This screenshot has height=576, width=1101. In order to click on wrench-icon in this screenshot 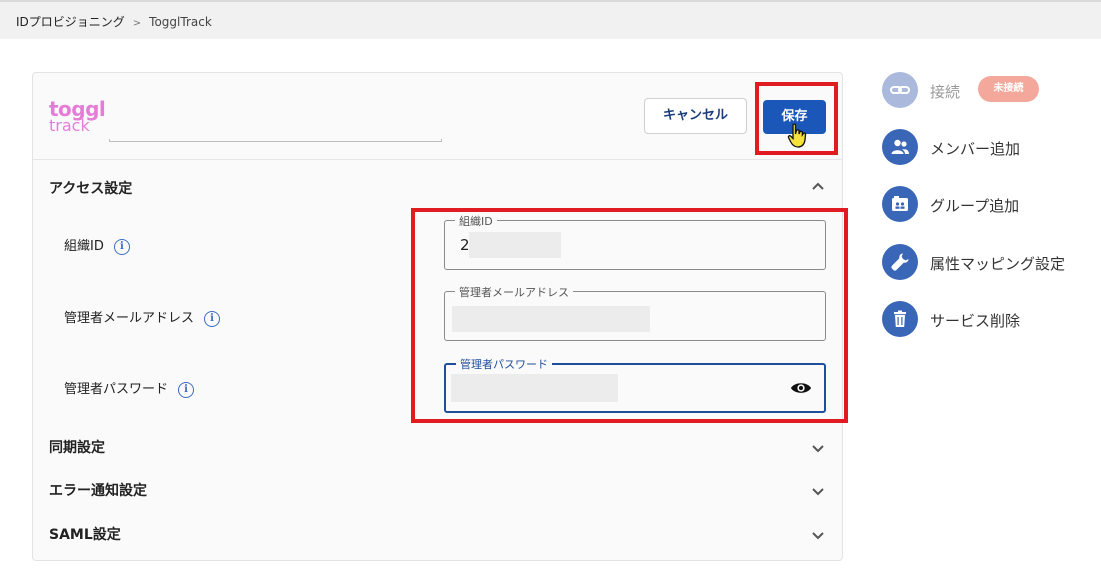, I will do `click(900, 262)`.